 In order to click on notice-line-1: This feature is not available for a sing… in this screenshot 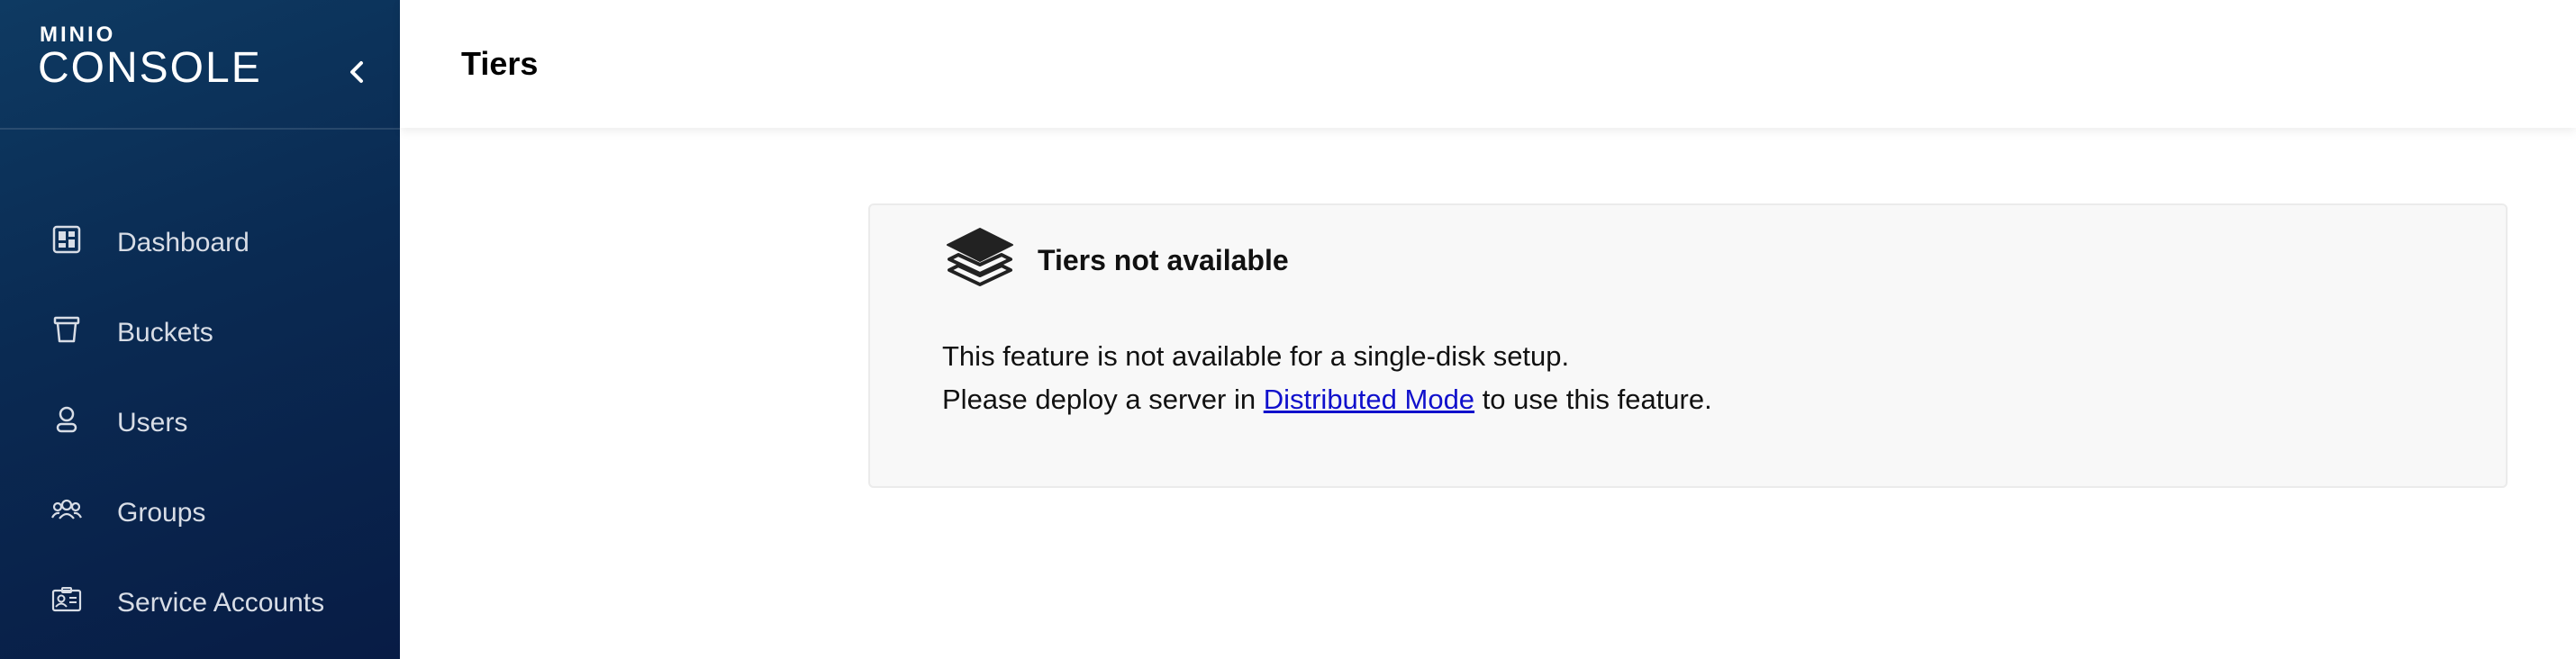, I will do `click(1256, 356)`.